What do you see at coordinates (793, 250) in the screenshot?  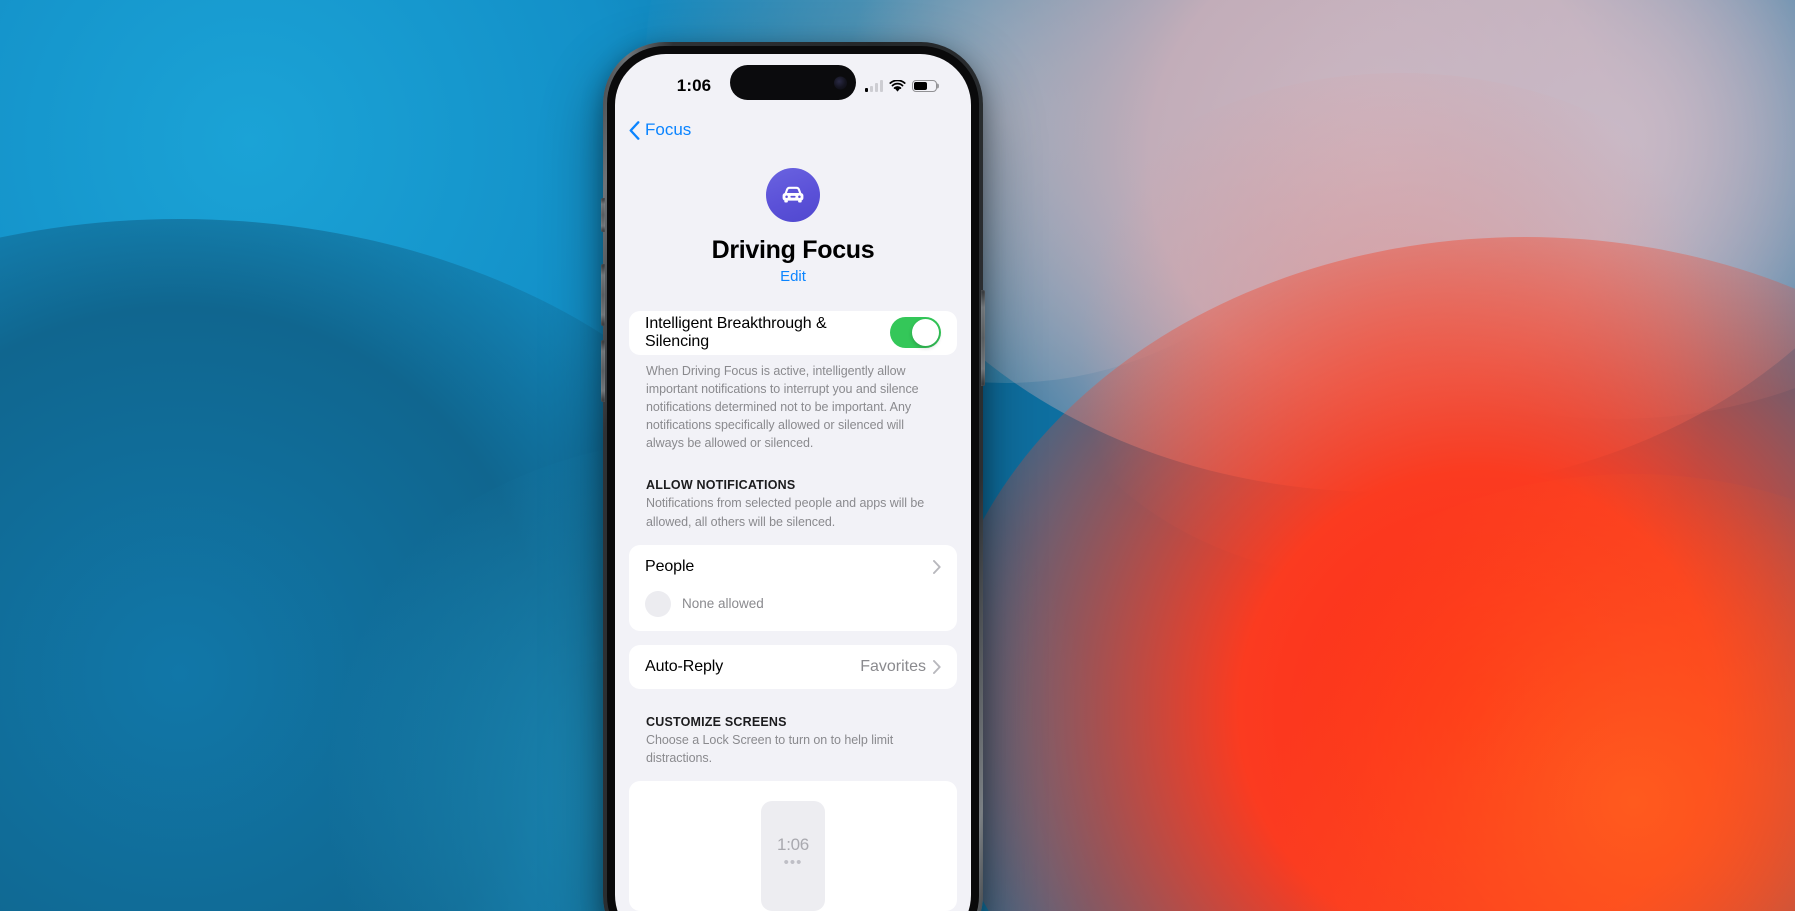 I see `page-title: Driving Focus` at bounding box center [793, 250].